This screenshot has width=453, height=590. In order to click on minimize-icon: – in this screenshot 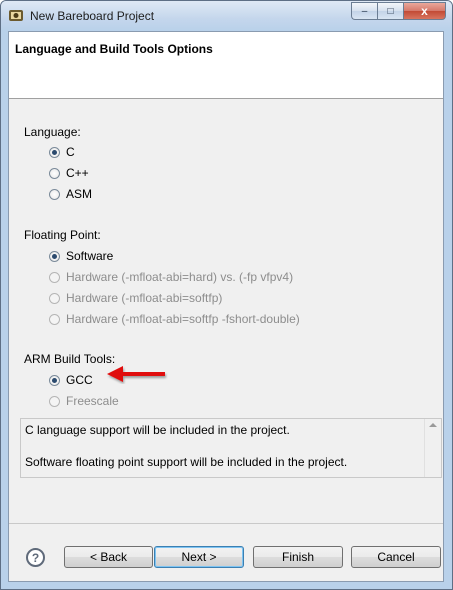, I will do `click(364, 11)`.